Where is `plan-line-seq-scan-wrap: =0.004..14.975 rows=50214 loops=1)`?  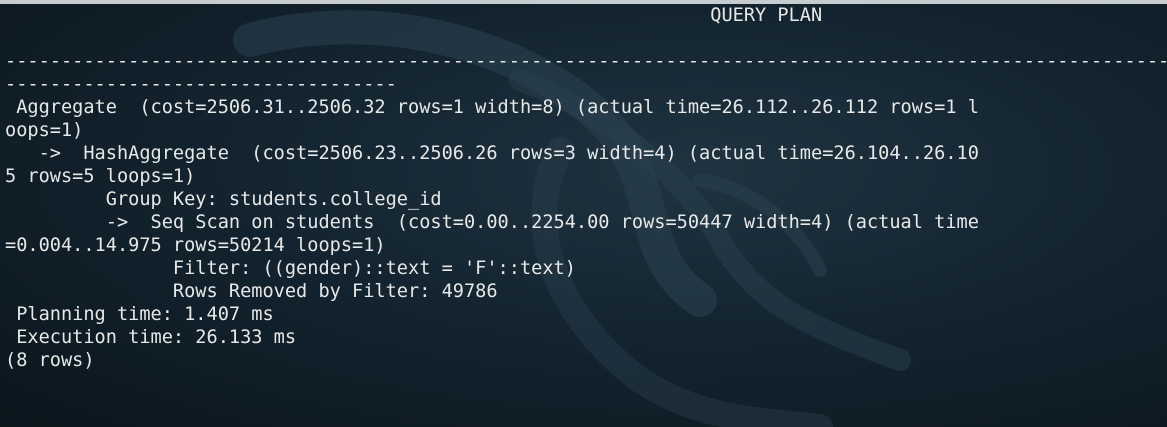
plan-line-seq-scan-wrap: =0.004..14.975 rows=50214 loops=1) is located at coordinates (195, 245).